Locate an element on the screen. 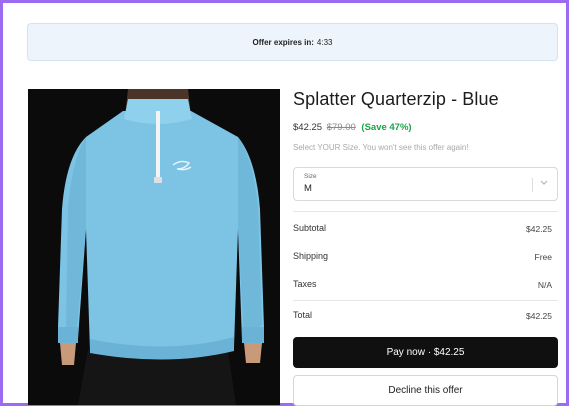  size-select-label: Size is located at coordinates (310, 176).